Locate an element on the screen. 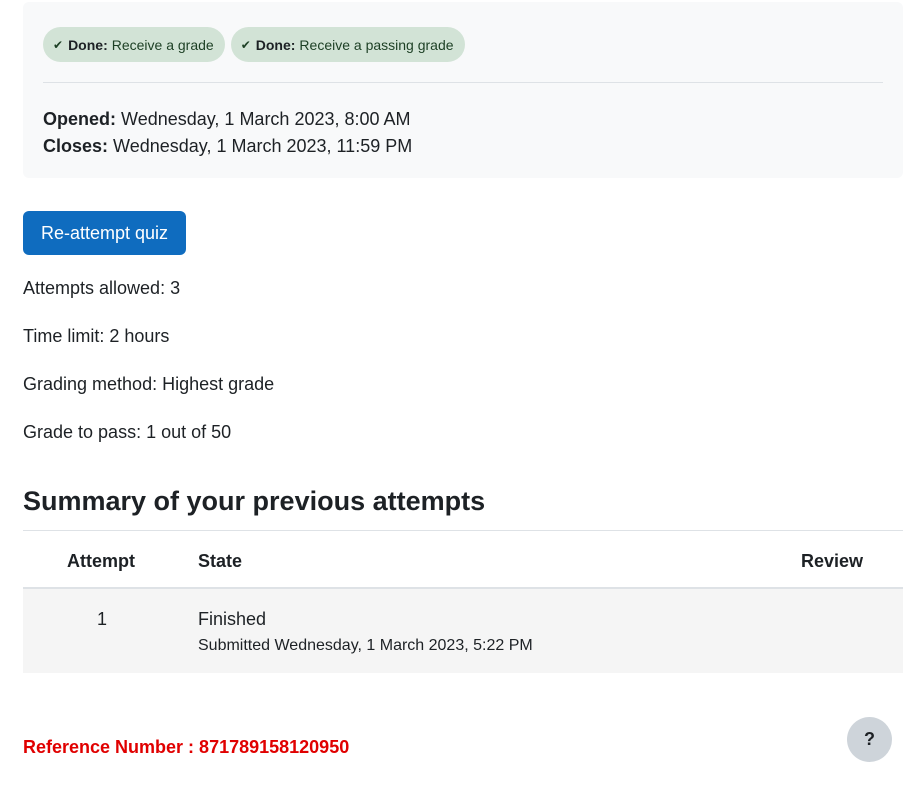  badge-condition: Receive a passing grade is located at coordinates (376, 44).